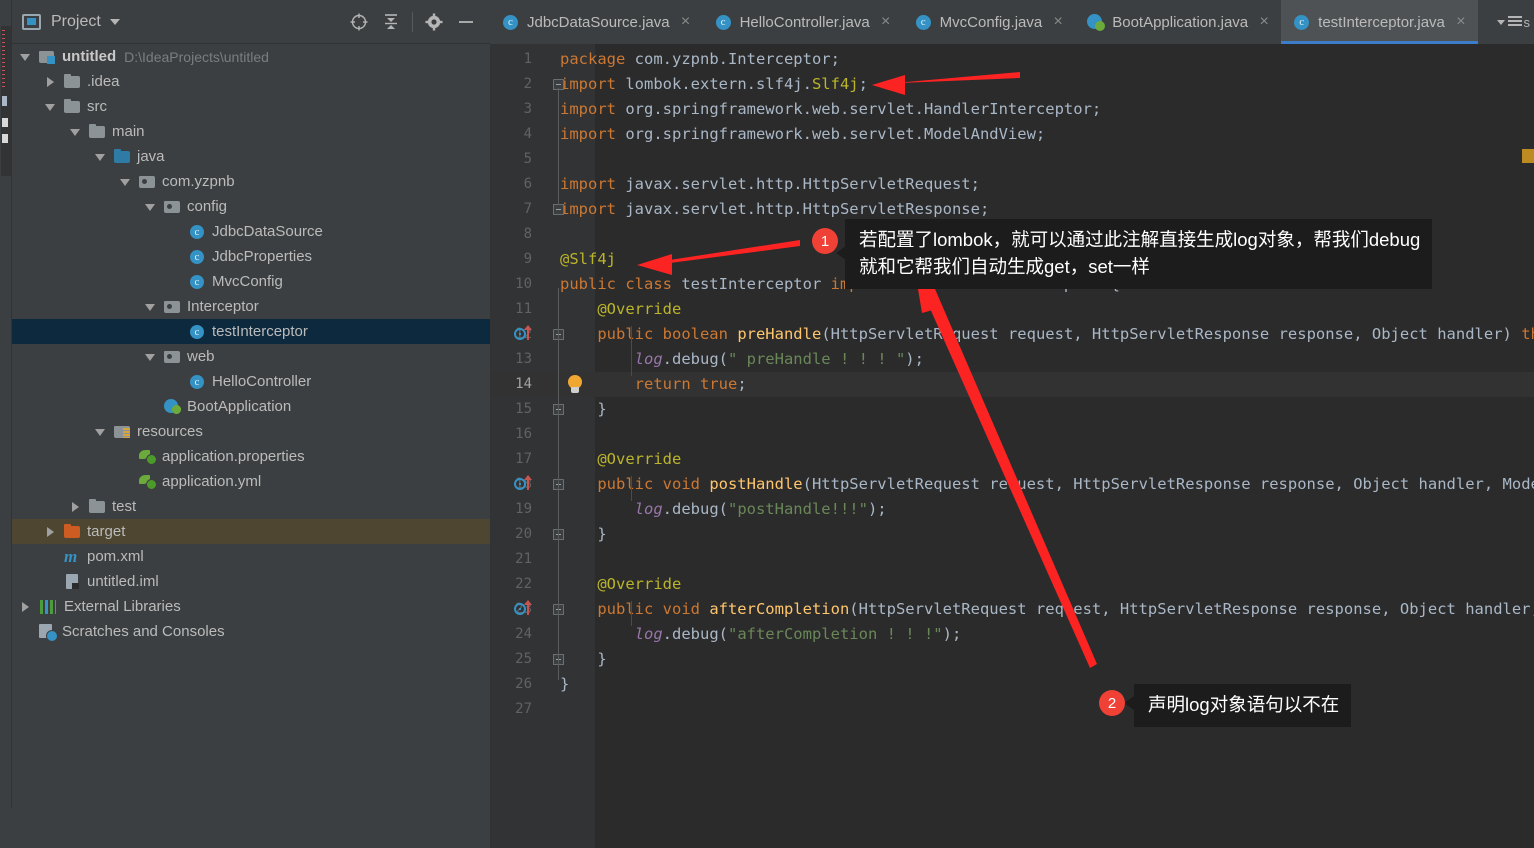 The height and width of the screenshot is (848, 1534). I want to click on tree-row-application-yml: application.yml, so click(251, 481).